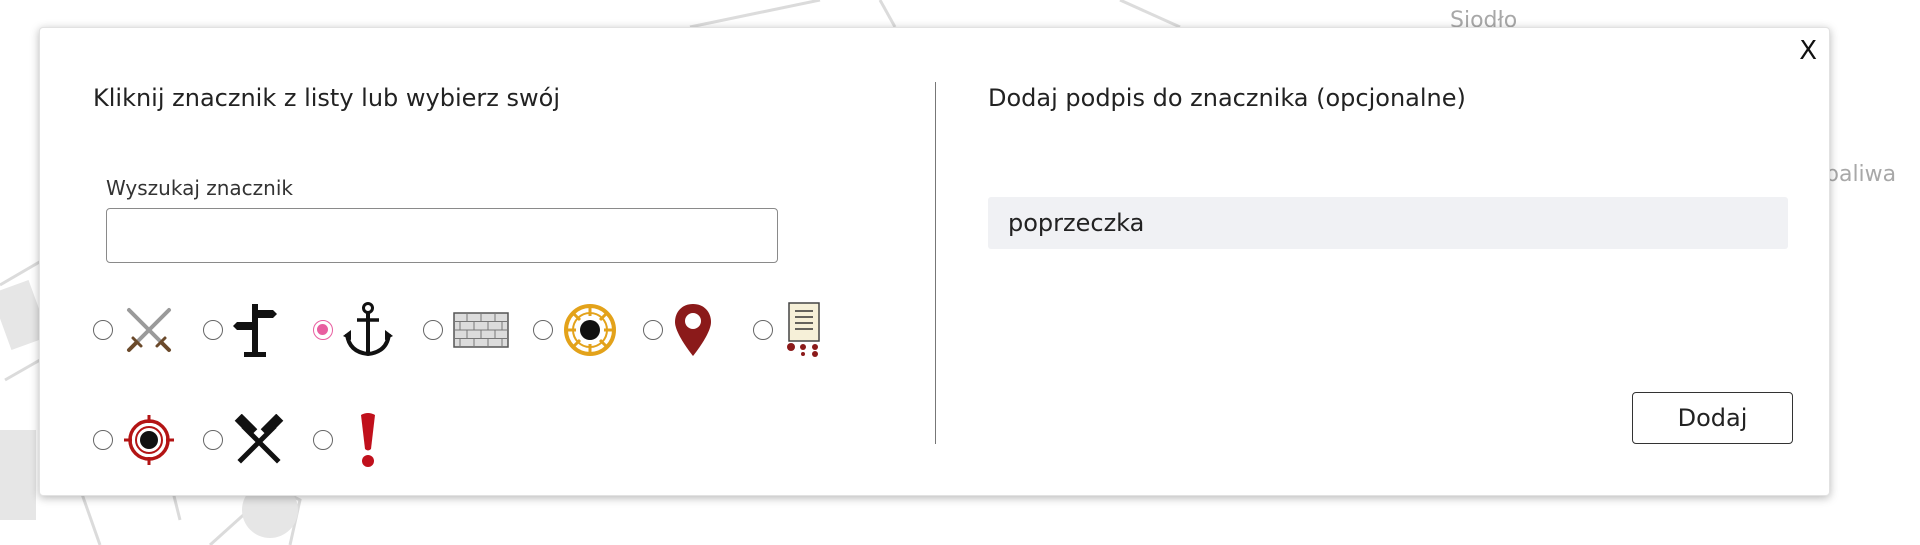  I want to click on caption-input, so click(1388, 223).